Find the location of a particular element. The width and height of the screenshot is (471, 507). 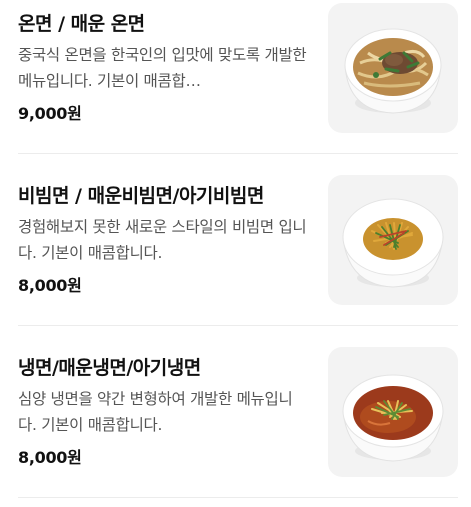

menu-item-title: 비빔면 / 매운비빔면/아기비빔면 is located at coordinates (141, 196).